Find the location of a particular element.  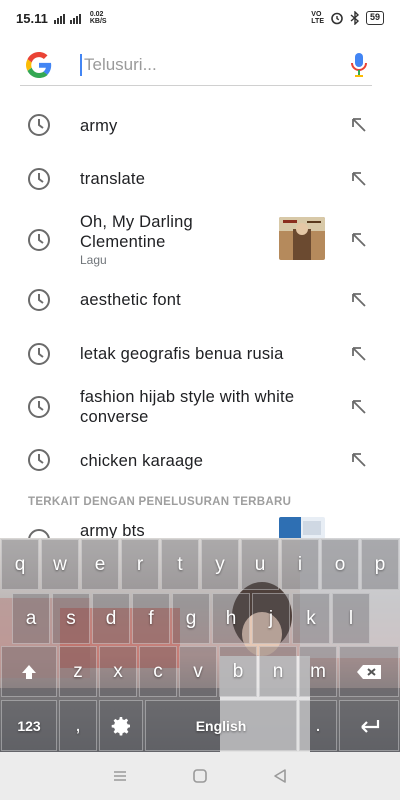

backspace-key is located at coordinates (369, 671).